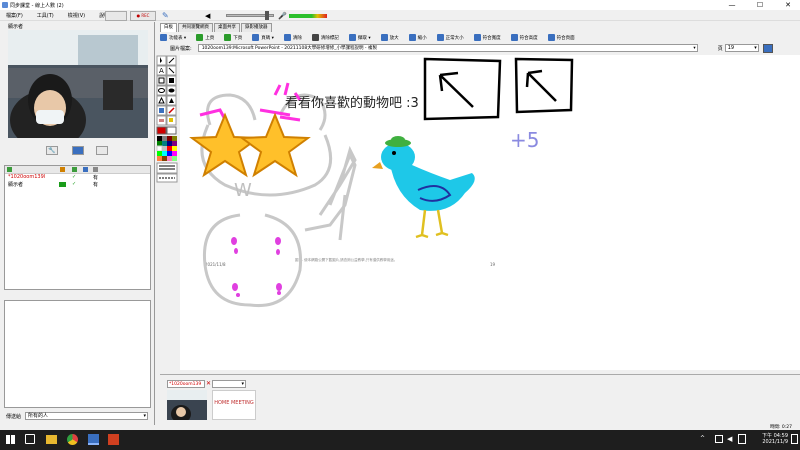  What do you see at coordinates (45, 15) in the screenshot?
I see `menu-tools: 工具(T)` at bounding box center [45, 15].